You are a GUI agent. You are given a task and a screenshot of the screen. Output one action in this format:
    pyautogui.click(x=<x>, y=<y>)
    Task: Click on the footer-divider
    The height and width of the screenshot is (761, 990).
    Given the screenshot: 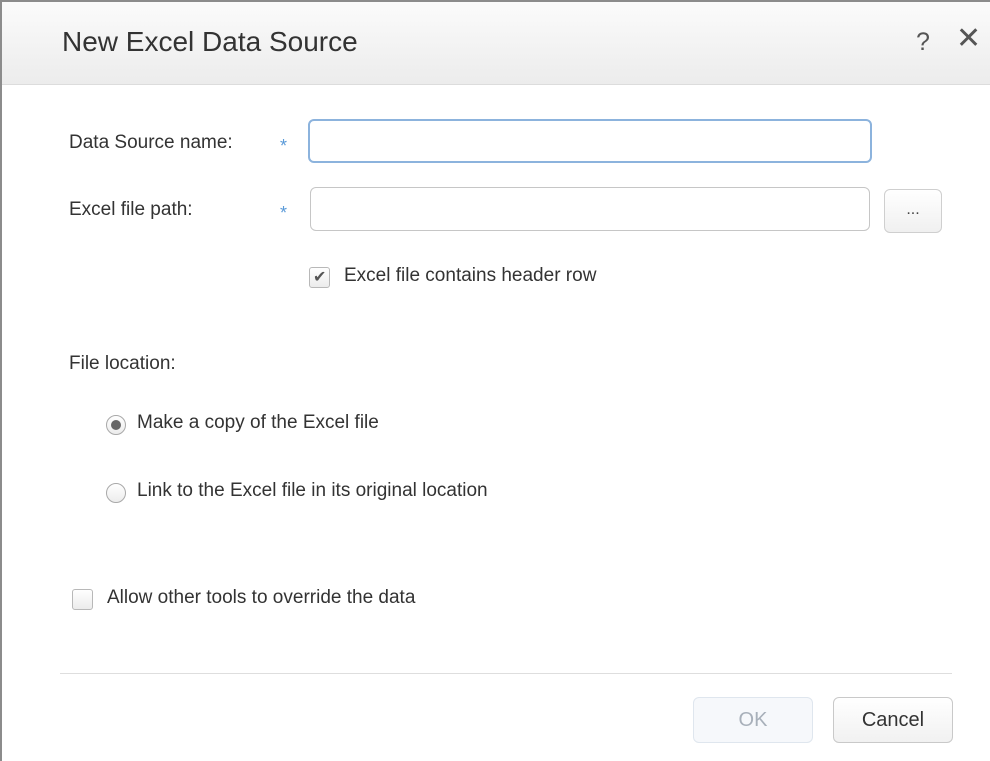 What is the action you would take?
    pyautogui.click(x=506, y=673)
    